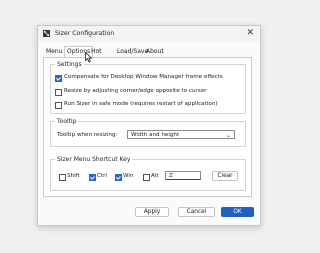 This screenshot has height=253, width=320. I want to click on cancel-button: Cancel, so click(196, 212).